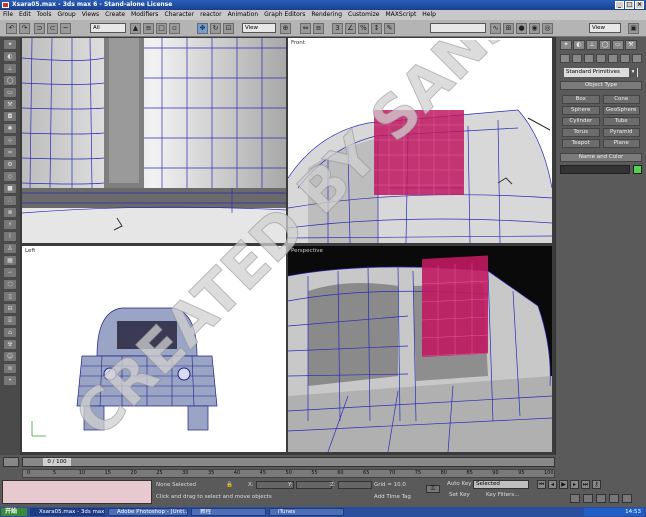  What do you see at coordinates (621, 132) in the screenshot?
I see `pyramid-button: Pyramid` at bounding box center [621, 132].